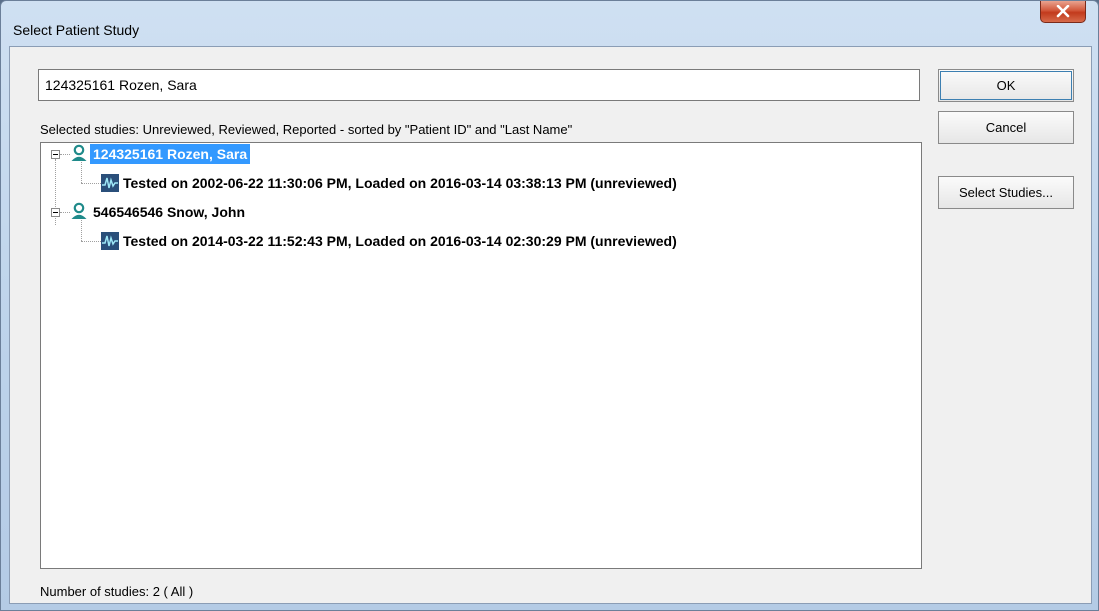 The width and height of the screenshot is (1099, 611). Describe the element at coordinates (1006, 85) in the screenshot. I see `ok-button: OK` at that location.